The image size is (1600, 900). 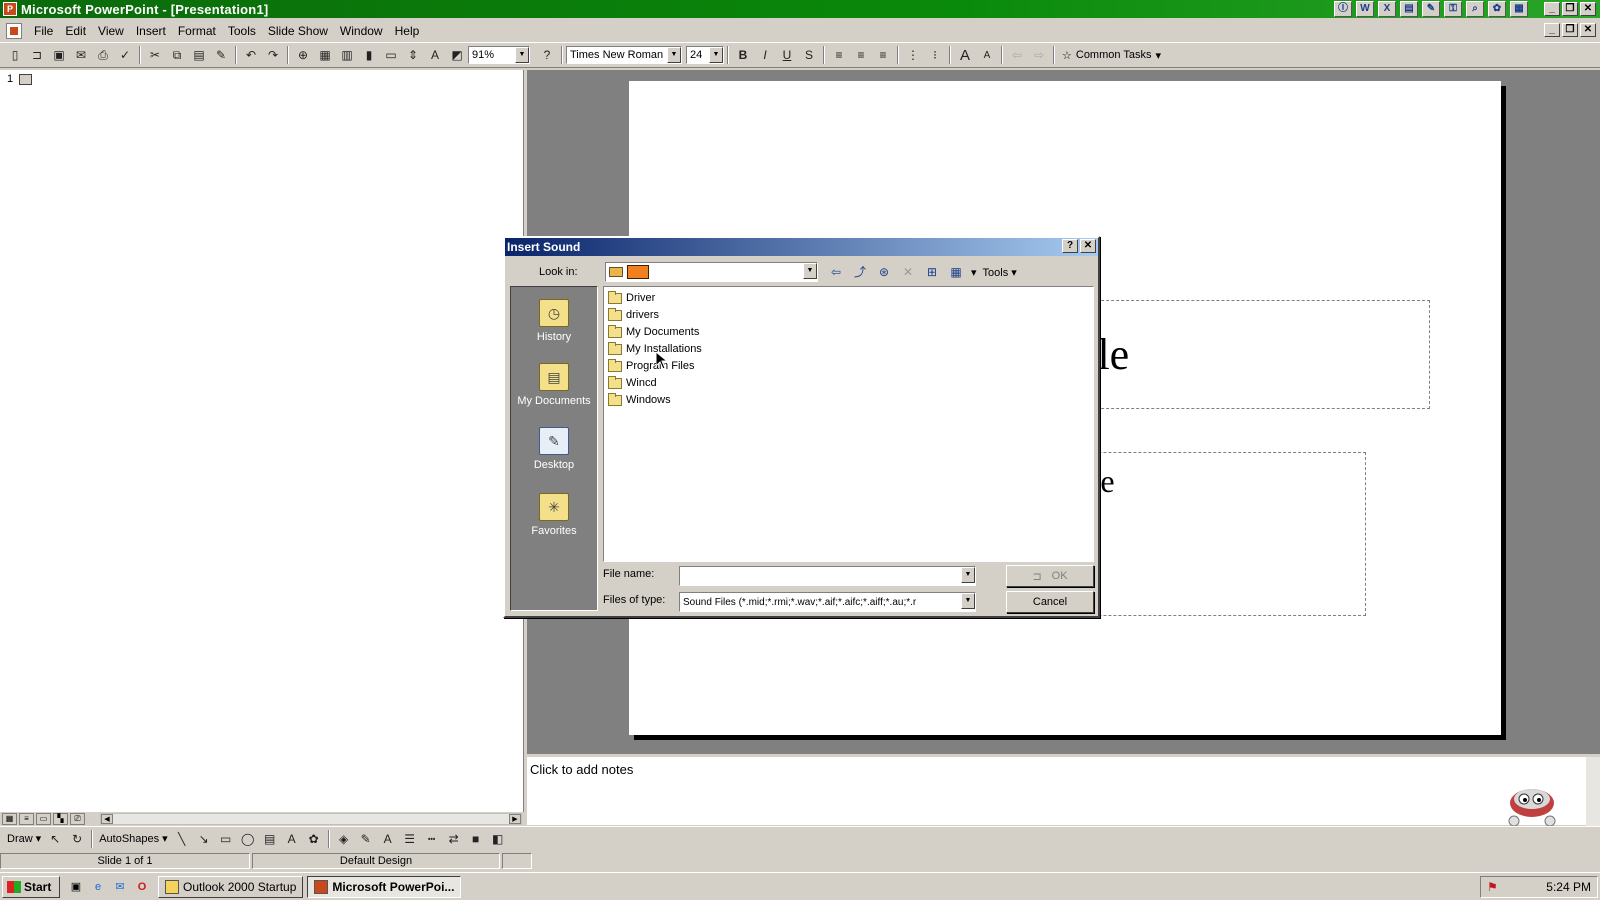 I want to click on zoom-combo: 91% ▼, so click(x=499, y=55).